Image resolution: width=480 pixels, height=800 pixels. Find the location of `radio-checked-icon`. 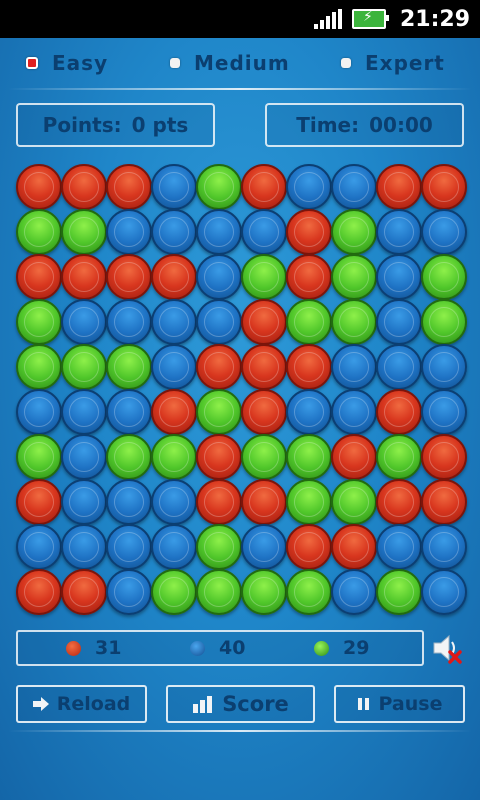

radio-checked-icon is located at coordinates (32, 63).